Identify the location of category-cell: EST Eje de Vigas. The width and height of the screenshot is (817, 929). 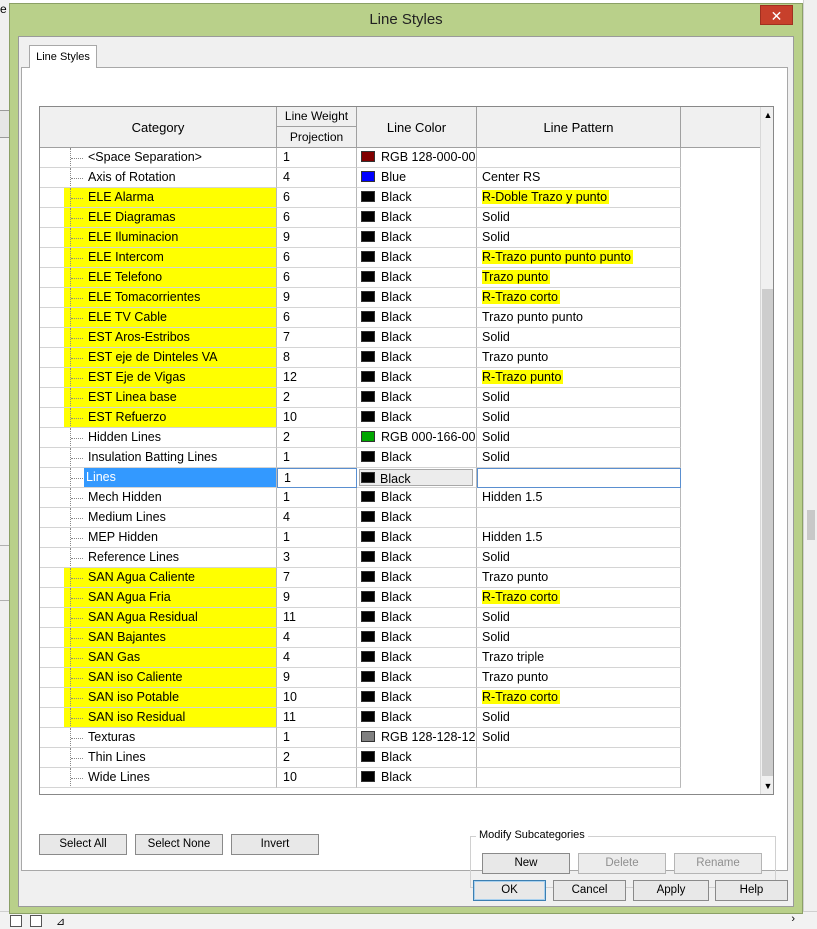
(158, 378).